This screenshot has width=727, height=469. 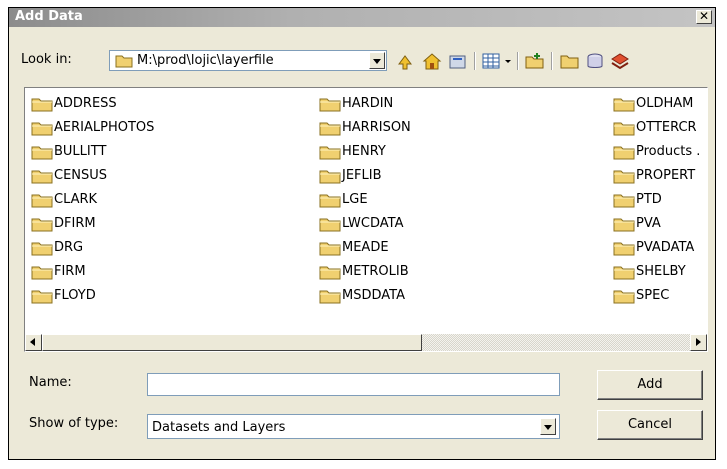 I want to click on new-layer-icon, so click(x=620, y=61).